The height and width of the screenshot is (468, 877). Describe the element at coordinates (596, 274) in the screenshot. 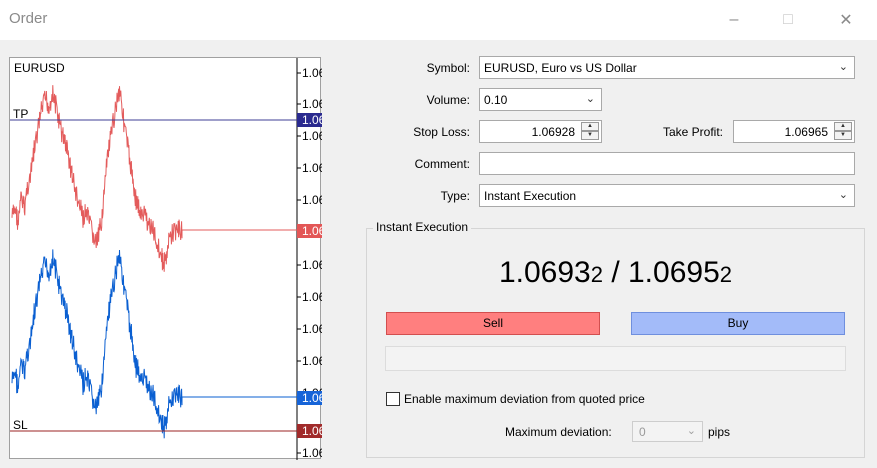

I see `bid-quote-pip: 2` at that location.